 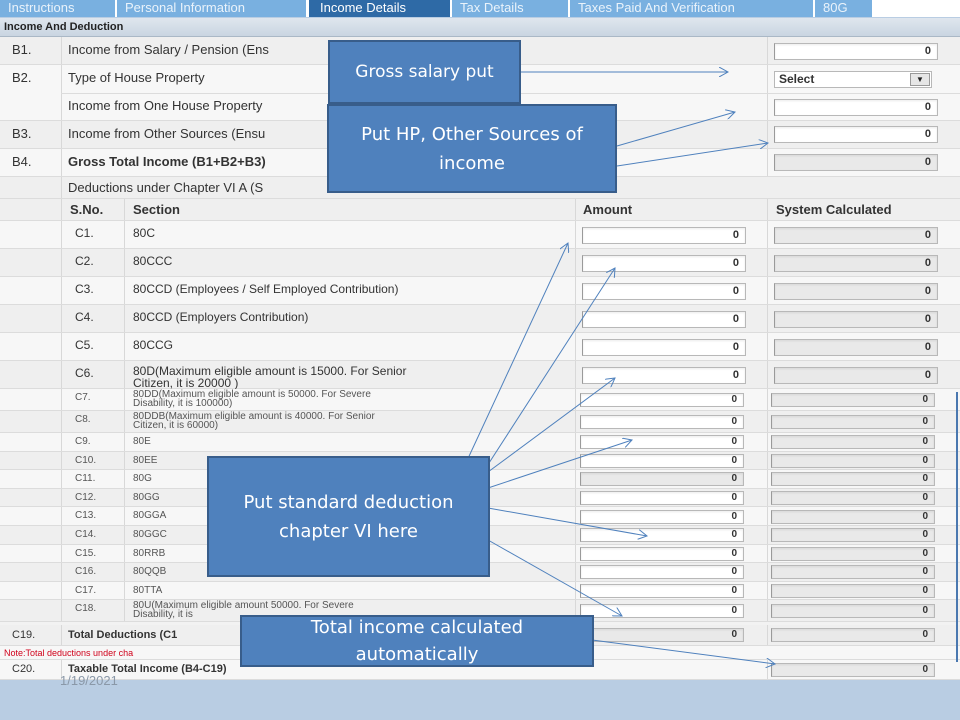 What do you see at coordinates (844, 8) in the screenshot?
I see `tab-80g: 80G` at bounding box center [844, 8].